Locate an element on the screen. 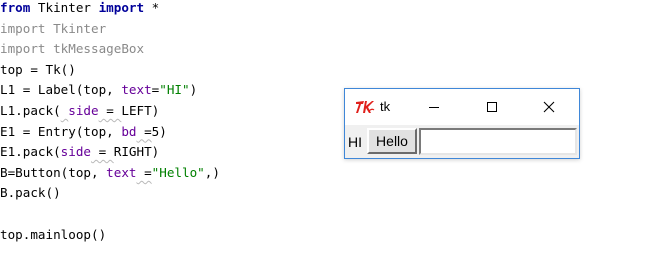 This screenshot has height=272, width=648. code-token: top.mainloop() is located at coordinates (53, 234).